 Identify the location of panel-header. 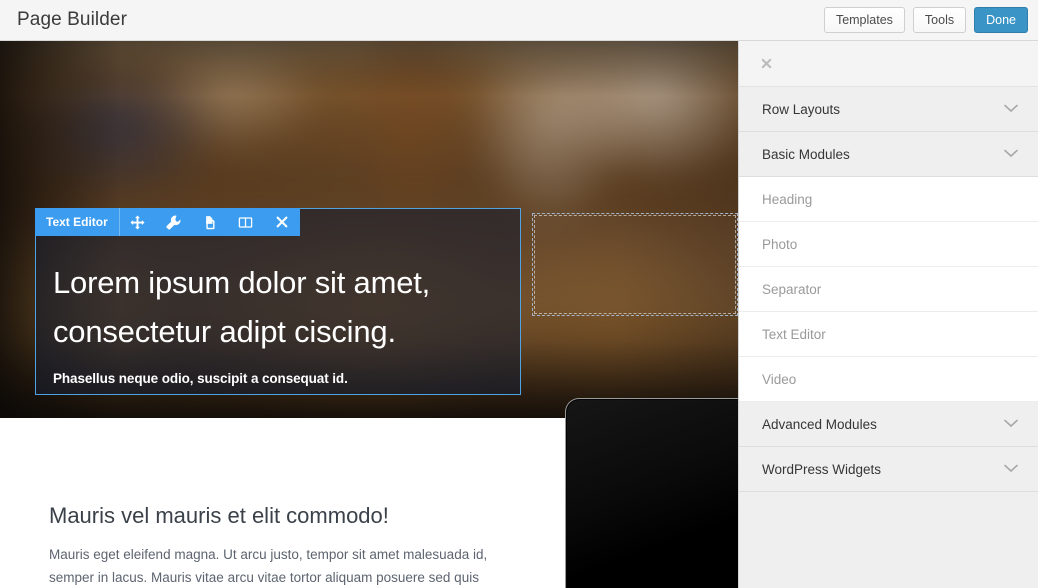
(888, 64).